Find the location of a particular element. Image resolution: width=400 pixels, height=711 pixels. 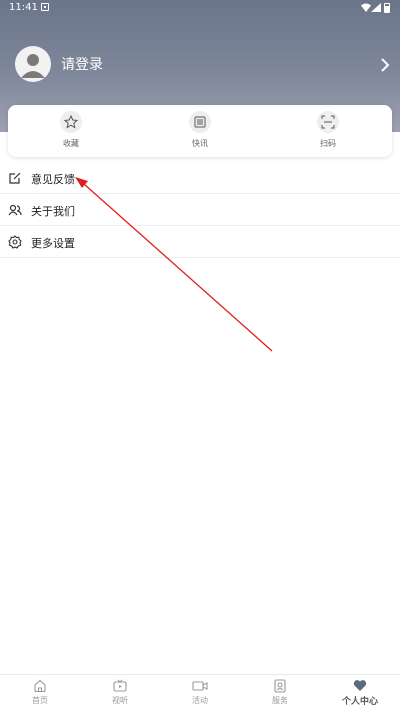

menu-item-about-us: 关于我们 is located at coordinates (200, 210).